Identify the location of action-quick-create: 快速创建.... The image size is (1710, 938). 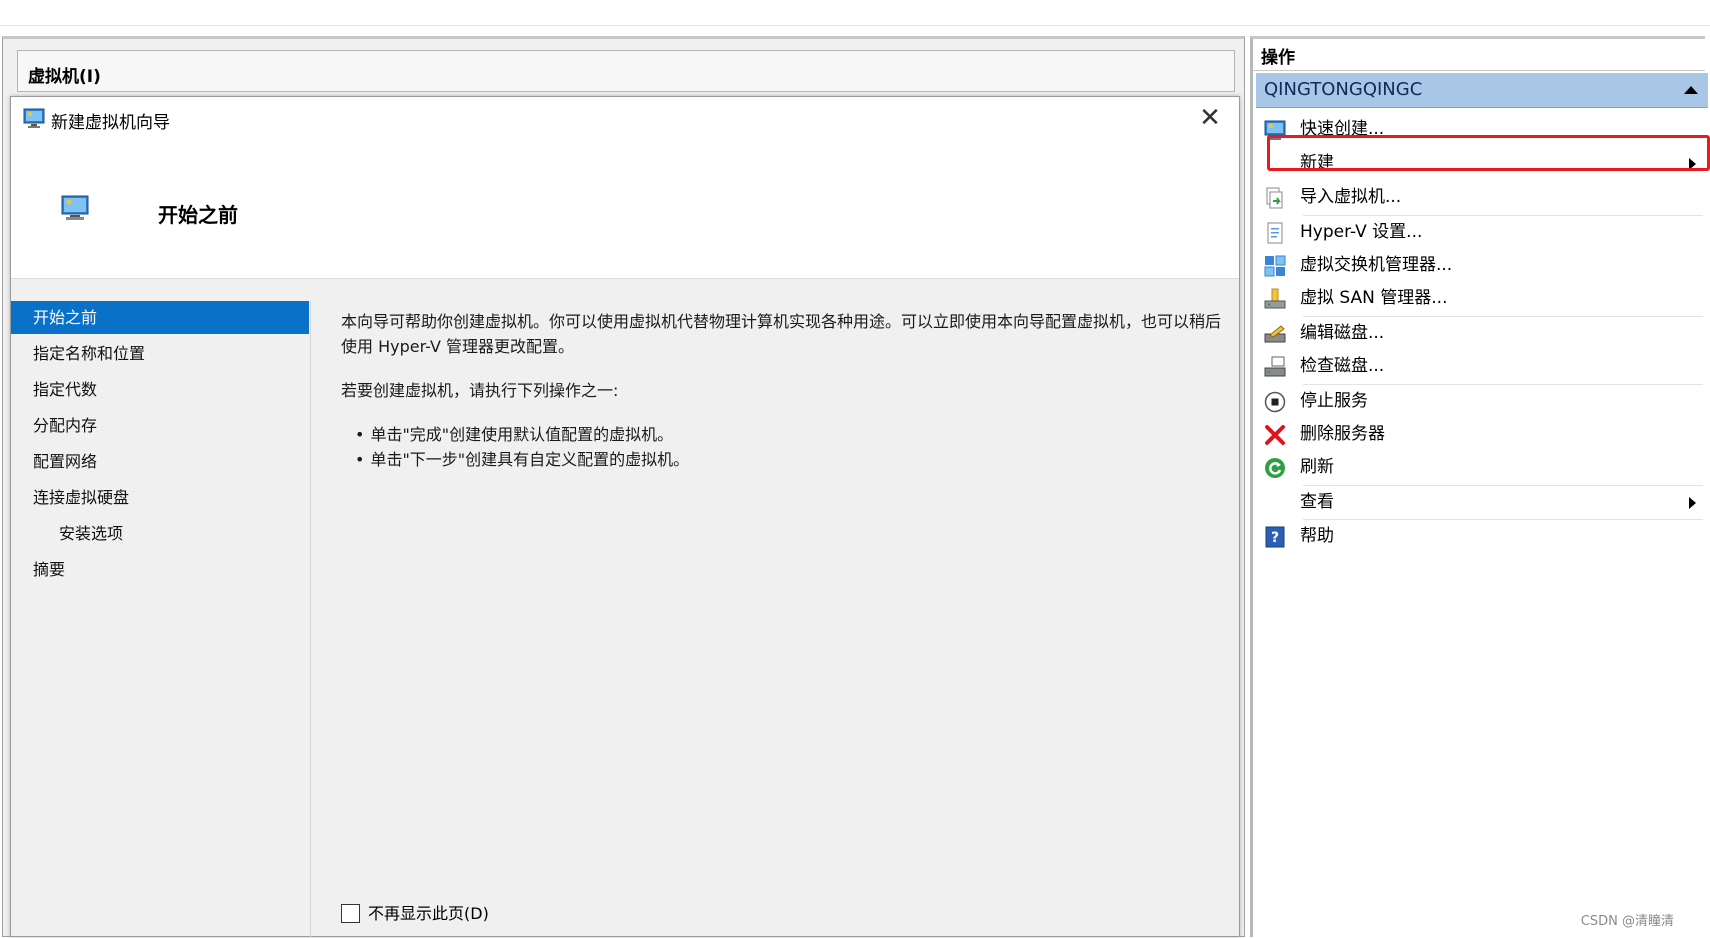
(1480, 129).